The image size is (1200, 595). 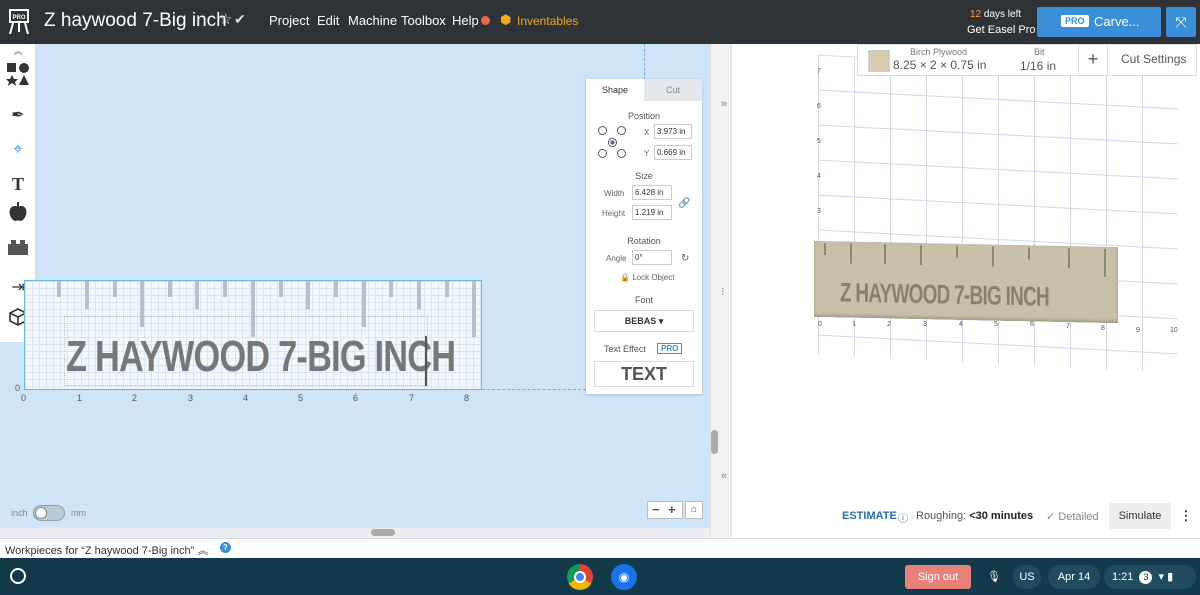 What do you see at coordinates (1153, 59) in the screenshot?
I see `cut-settings-button: Cut Settings` at bounding box center [1153, 59].